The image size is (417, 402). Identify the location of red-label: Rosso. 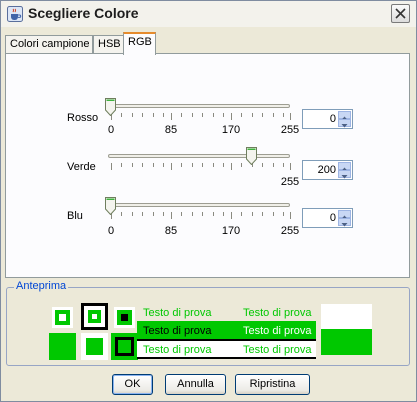
(83, 118).